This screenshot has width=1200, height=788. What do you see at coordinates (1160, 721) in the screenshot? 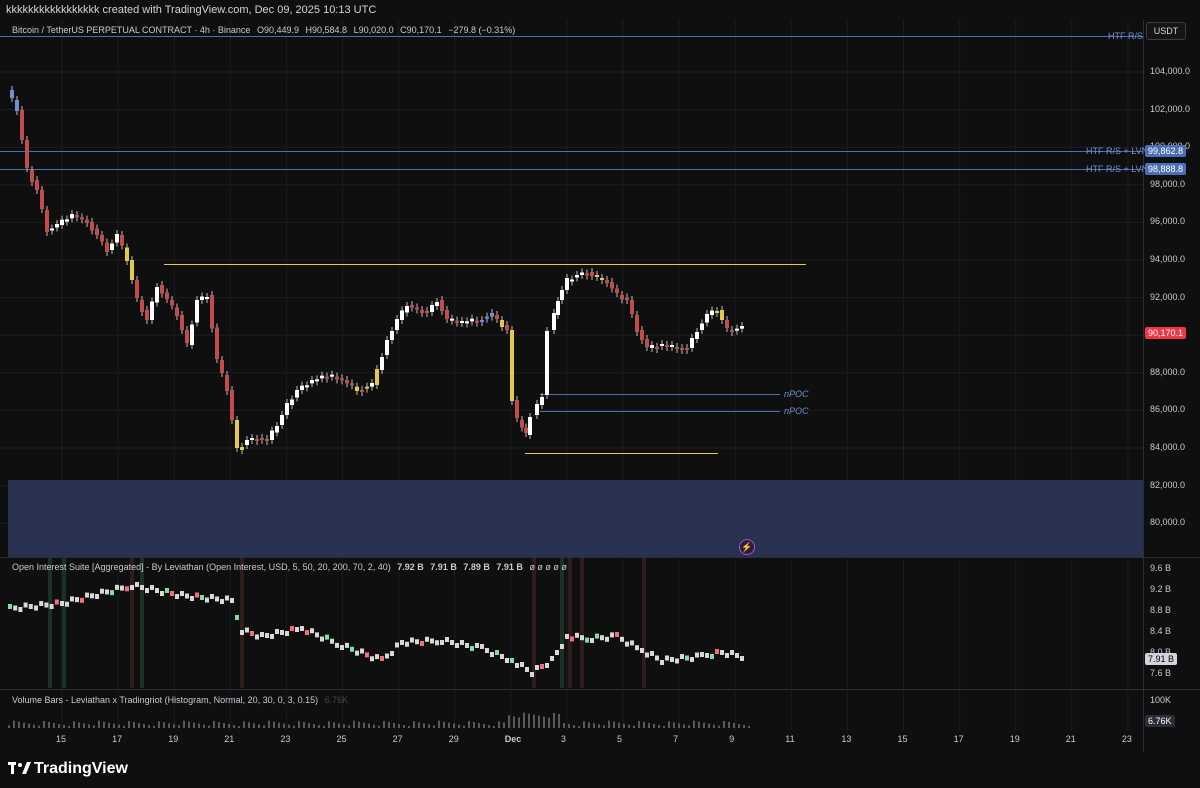
I see `volume-last-tag: 6.76K` at bounding box center [1160, 721].